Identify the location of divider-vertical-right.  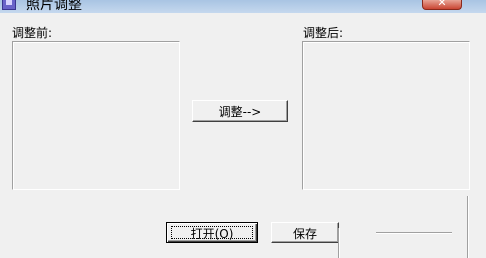
(468, 227).